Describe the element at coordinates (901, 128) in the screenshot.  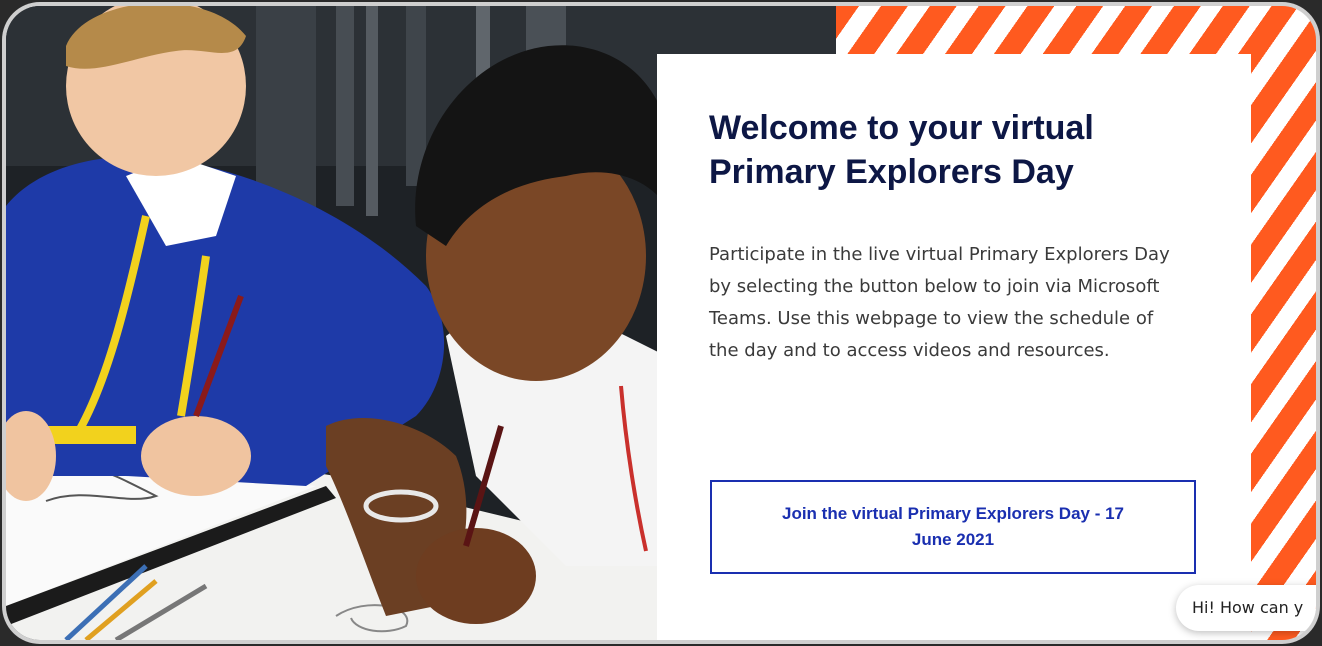
I see `page-title-line-1: Welcome to your virtual` at that location.